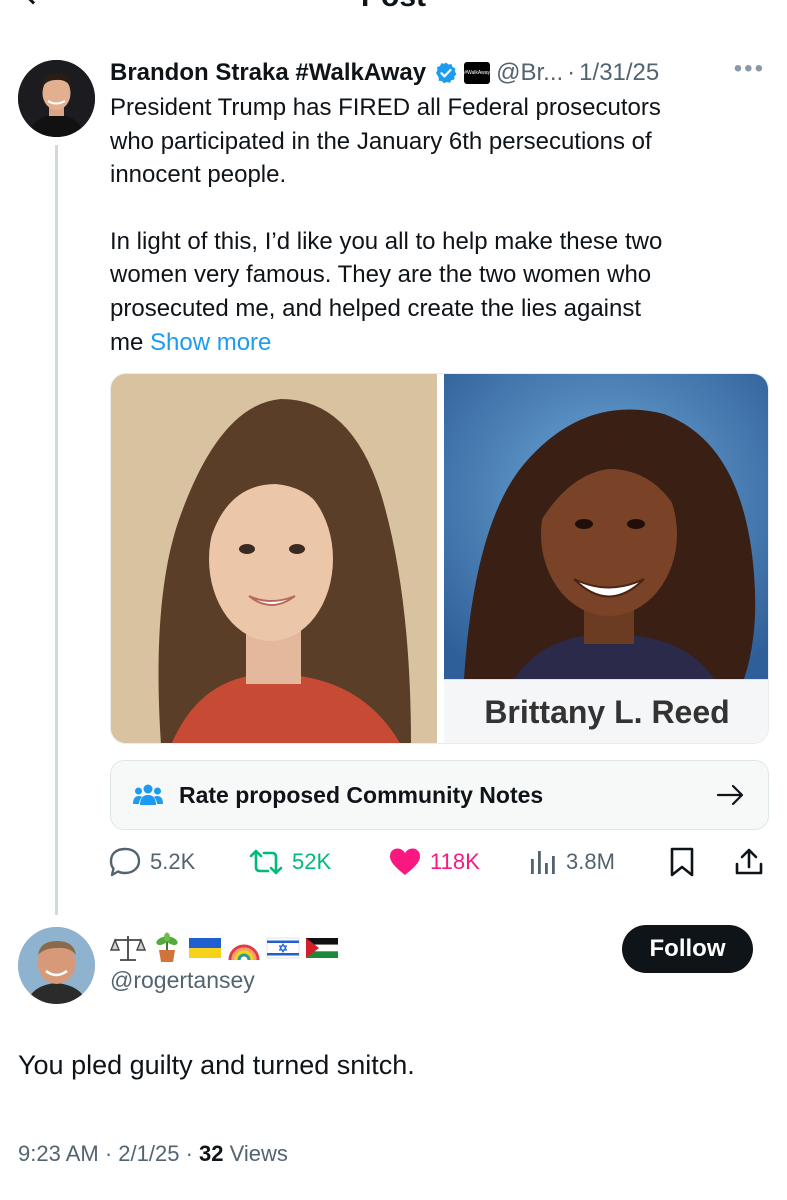 This screenshot has height=1200, width=787. I want to click on reply-date: 2/1/25, so click(148, 1153).